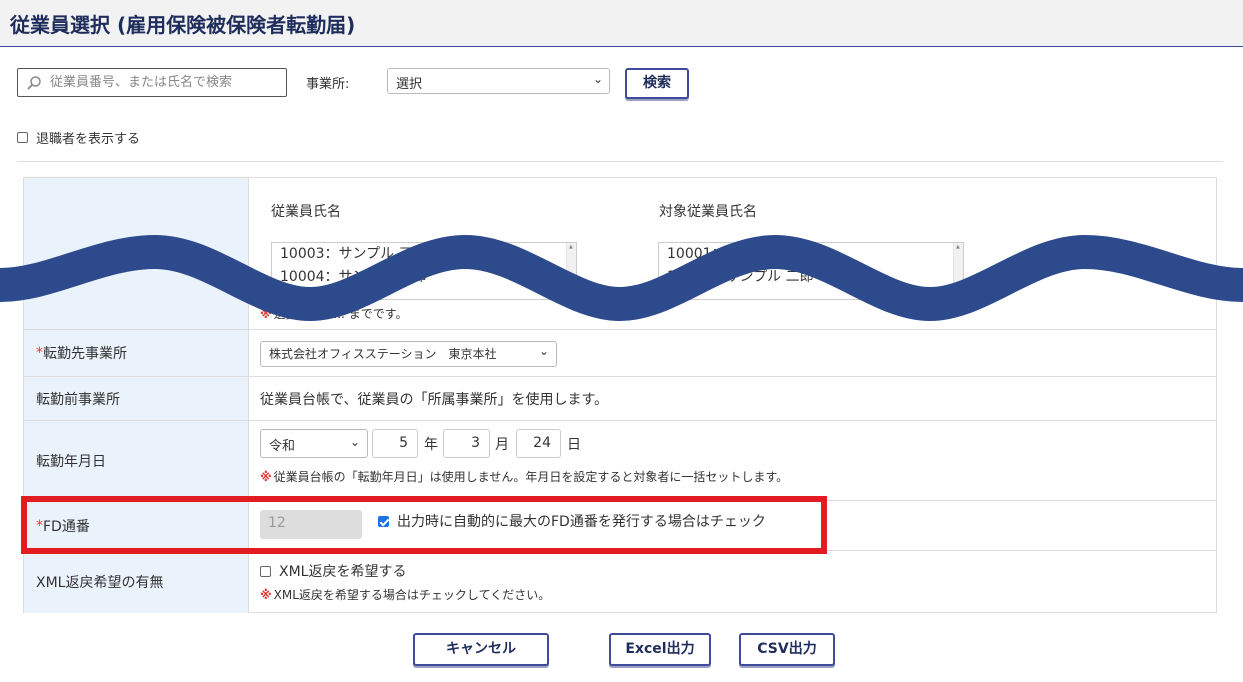  I want to click on year-input: 5, so click(395, 443).